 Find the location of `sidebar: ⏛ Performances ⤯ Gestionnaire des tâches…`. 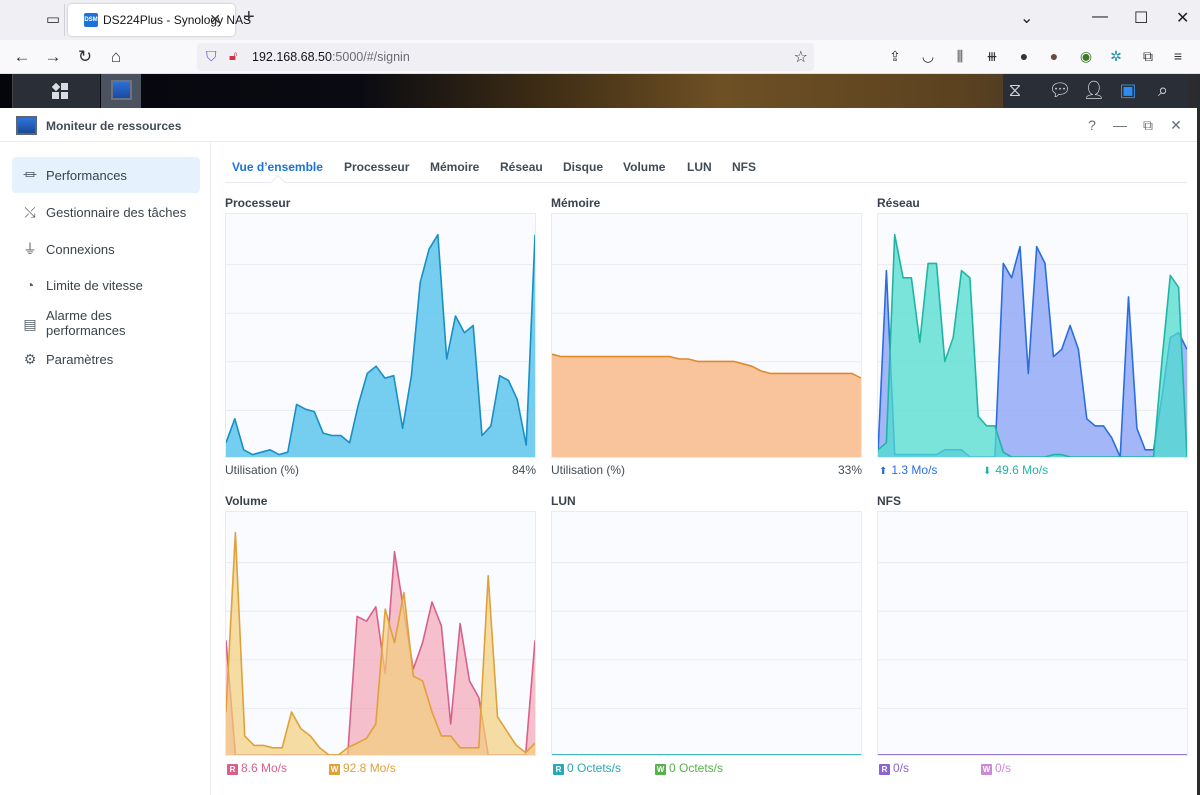

sidebar: ⏛ Performances ⤯ Gestionnaire des tâches… is located at coordinates (105, 469).